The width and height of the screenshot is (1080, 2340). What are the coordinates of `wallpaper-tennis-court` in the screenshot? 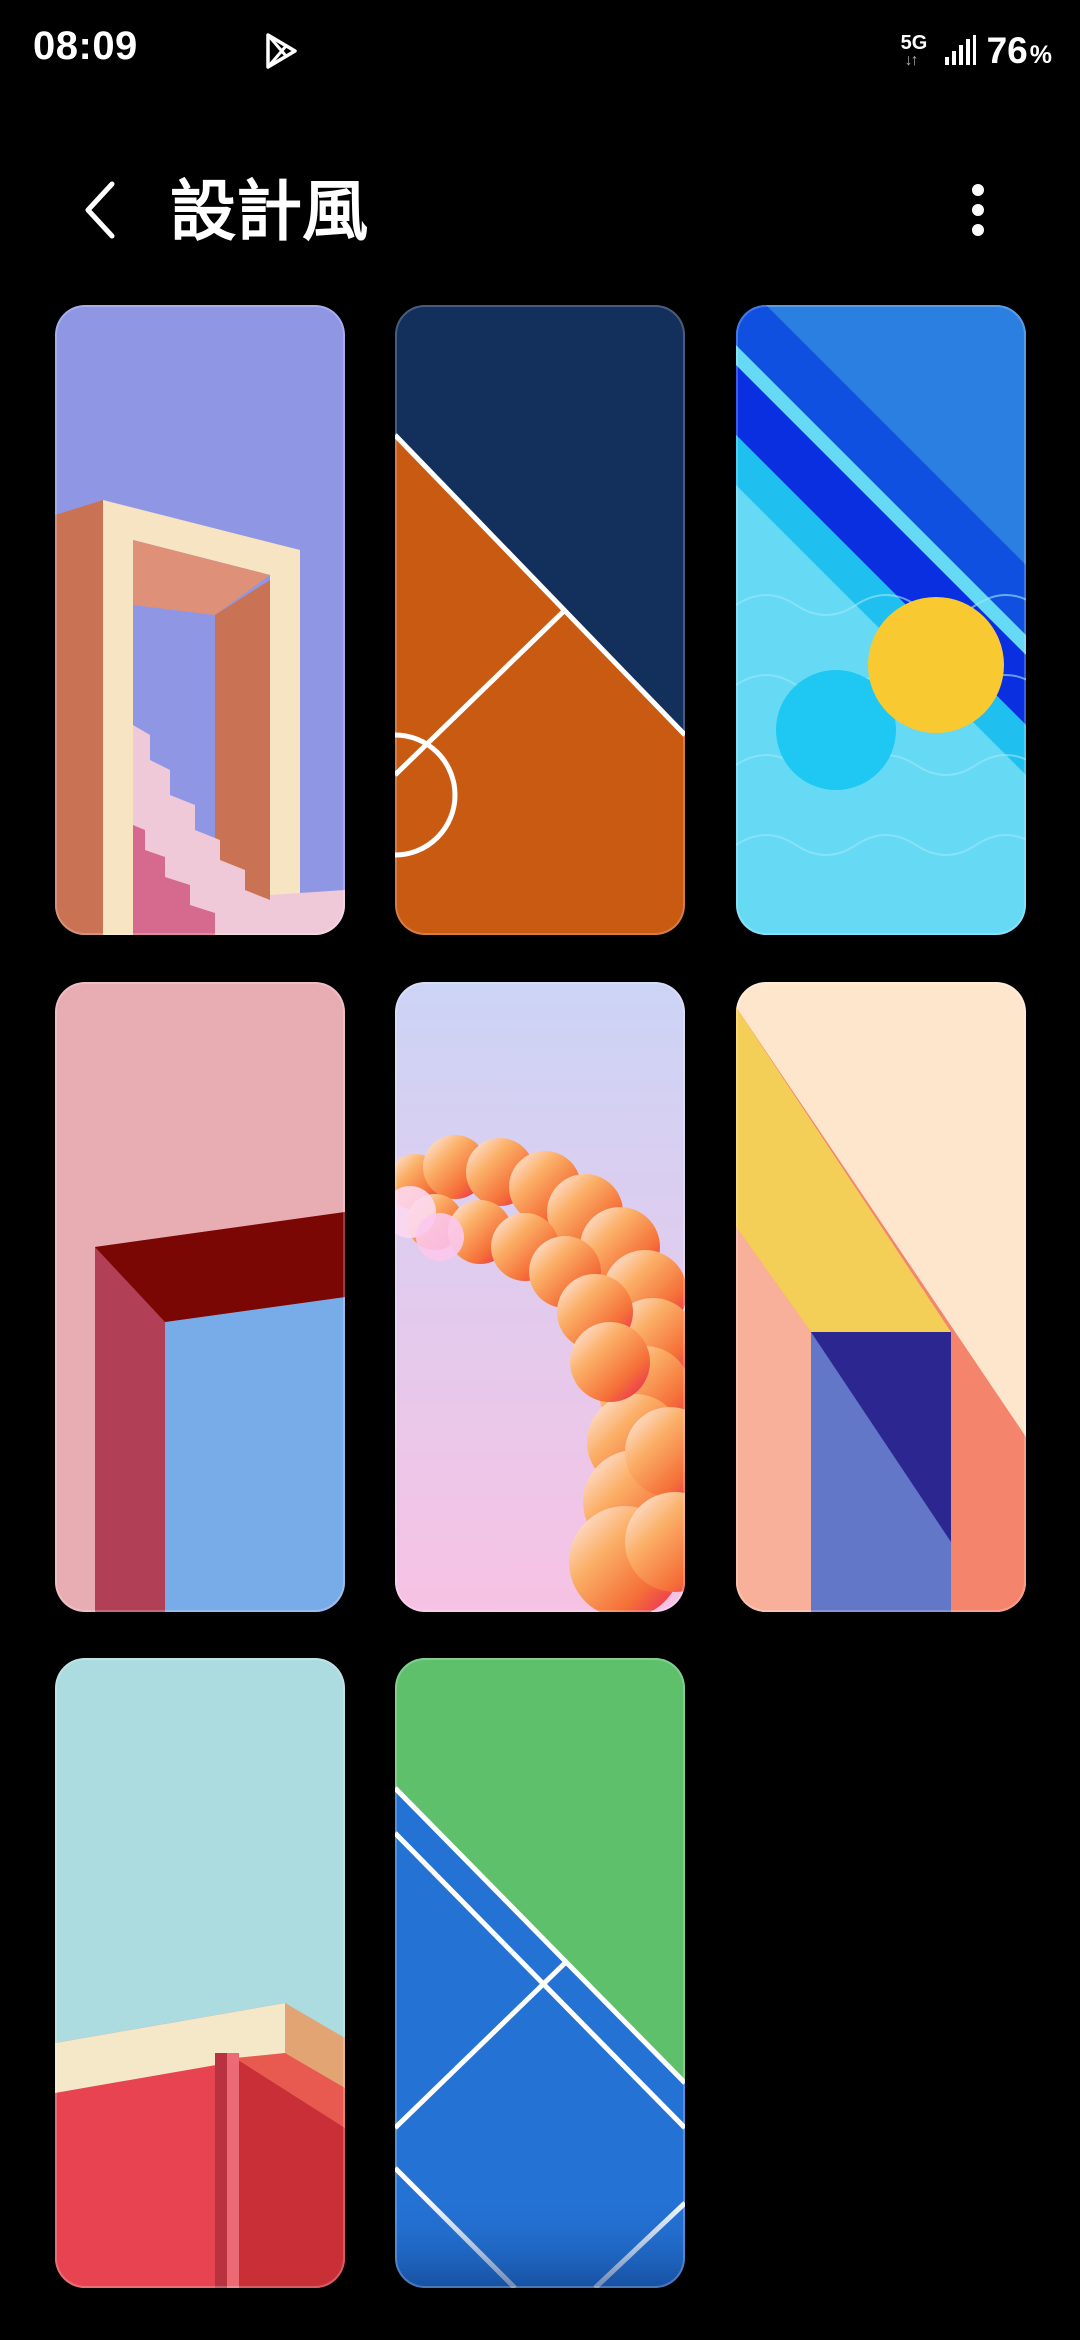 It's located at (540, 1973).